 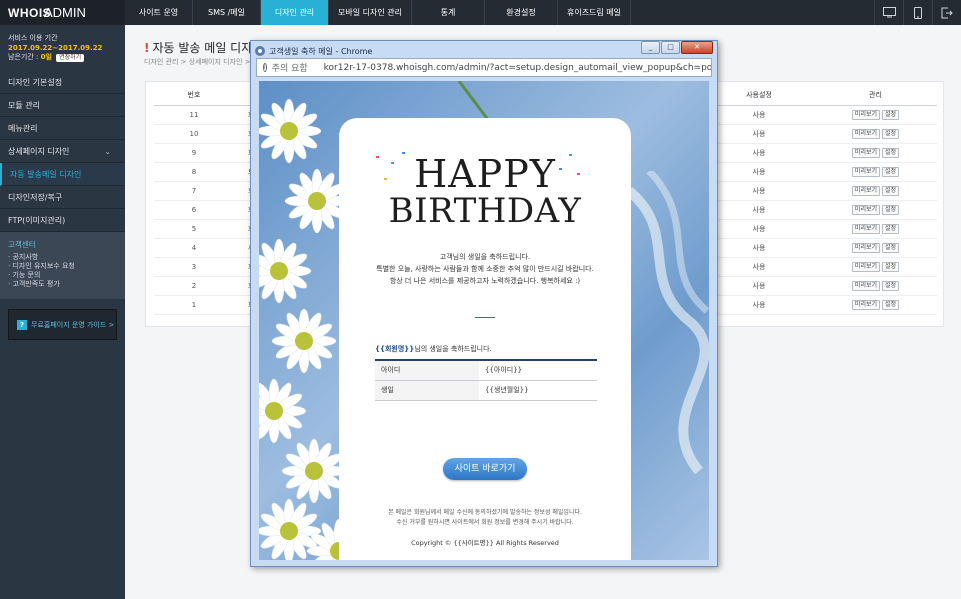 I want to click on cs-link-inquiry: · 기능 문의, so click(x=62, y=275).